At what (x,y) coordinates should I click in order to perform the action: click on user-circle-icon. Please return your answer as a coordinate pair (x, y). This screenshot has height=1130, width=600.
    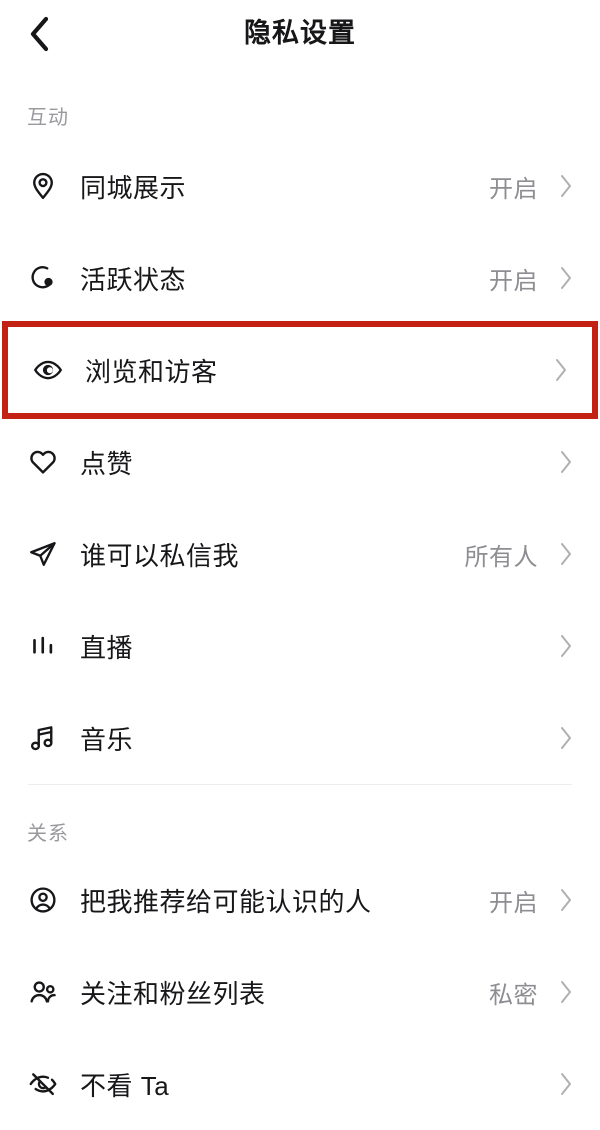
    Looking at the image, I should click on (43, 900).